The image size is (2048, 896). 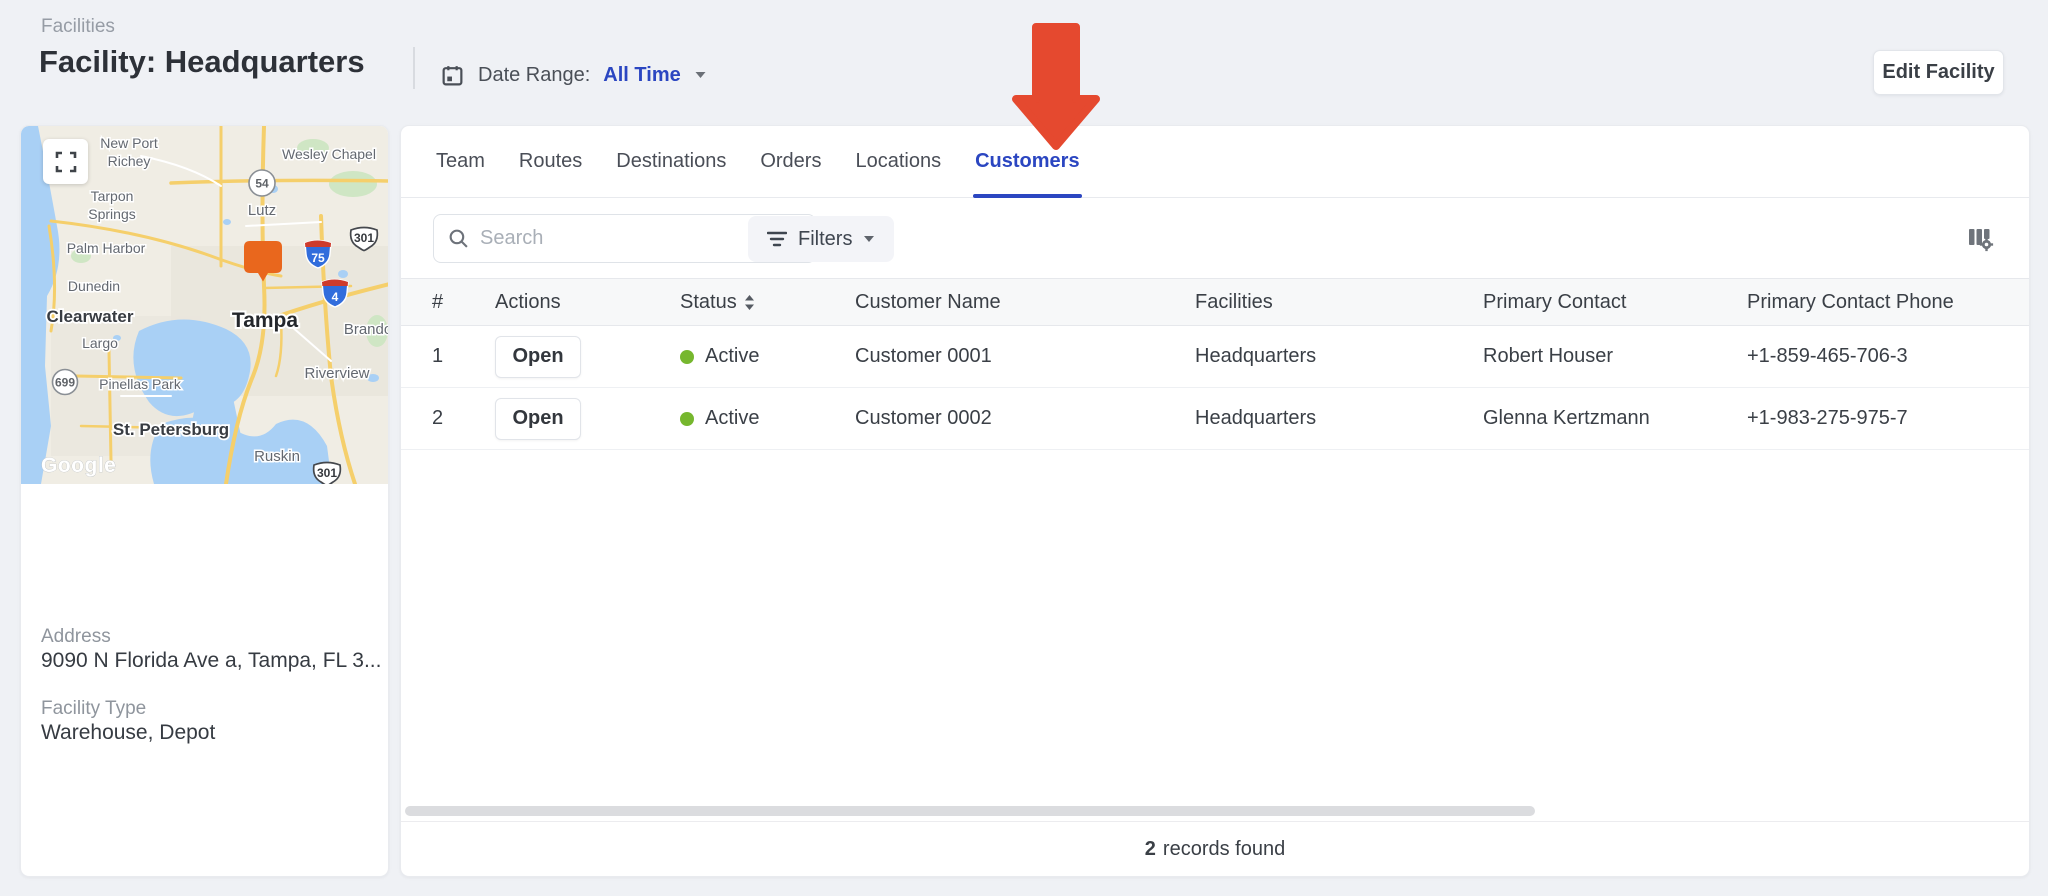 I want to click on tab-locations: Locations, so click(x=898, y=161).